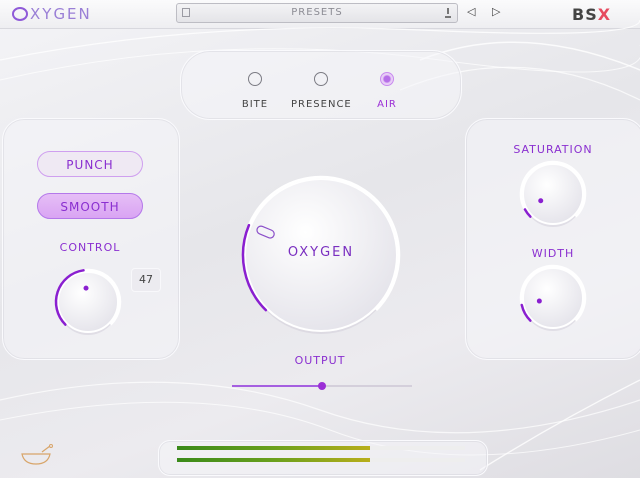 The width and height of the screenshot is (640, 478). What do you see at coordinates (255, 104) in the screenshot?
I see `mode-bite-label: BITE` at bounding box center [255, 104].